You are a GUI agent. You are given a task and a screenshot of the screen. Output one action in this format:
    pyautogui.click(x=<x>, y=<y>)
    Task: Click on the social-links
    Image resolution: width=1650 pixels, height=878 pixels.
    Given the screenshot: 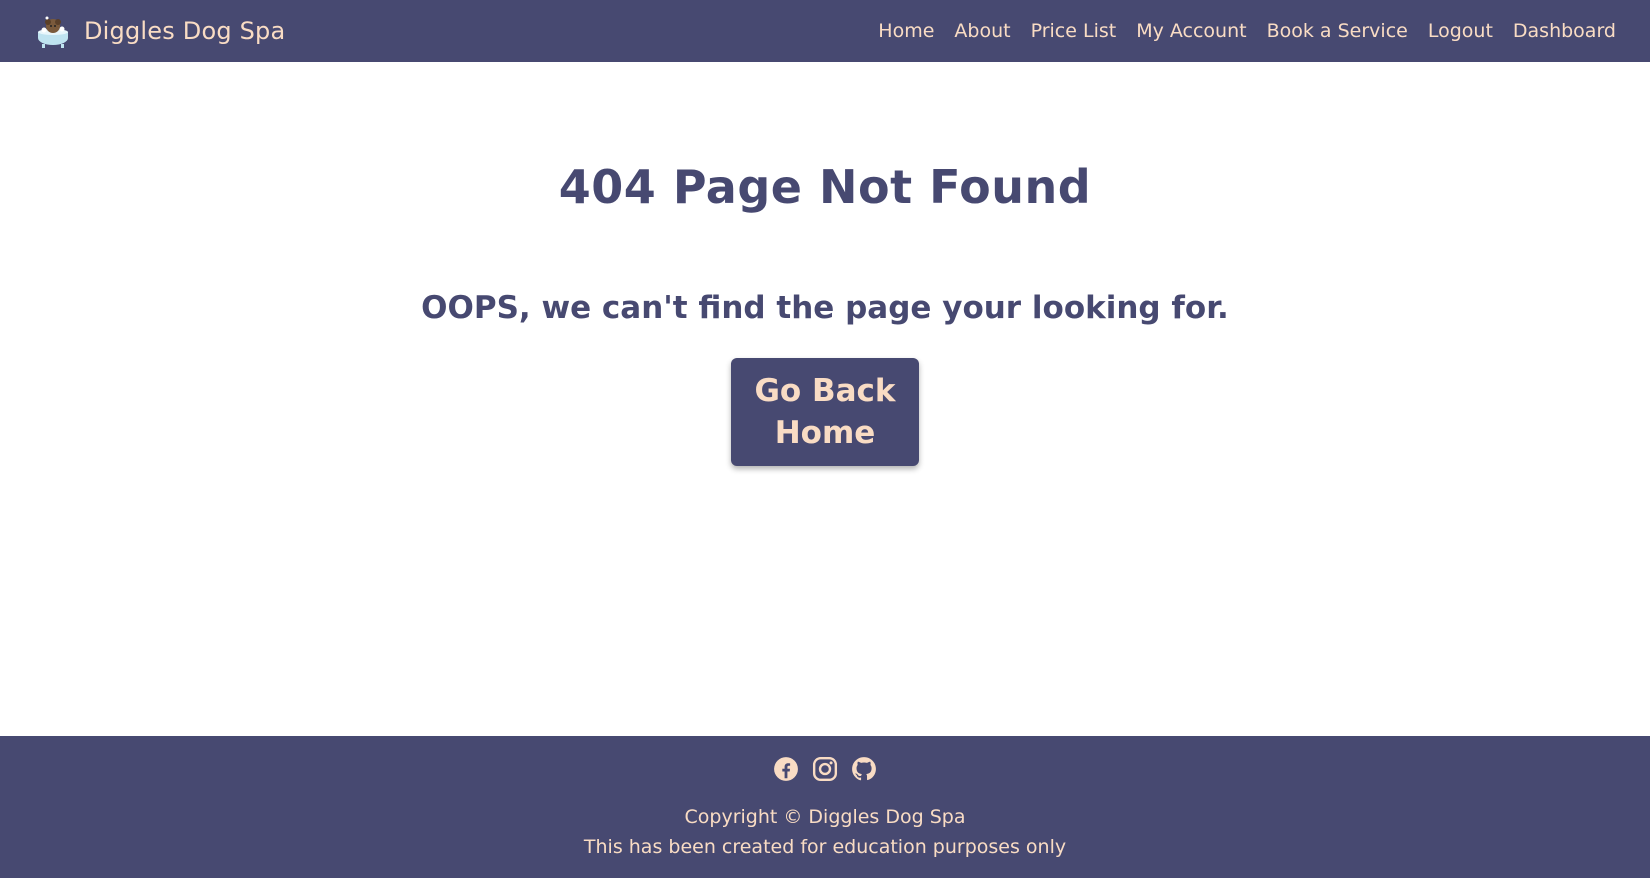 What is the action you would take?
    pyautogui.click(x=825, y=769)
    